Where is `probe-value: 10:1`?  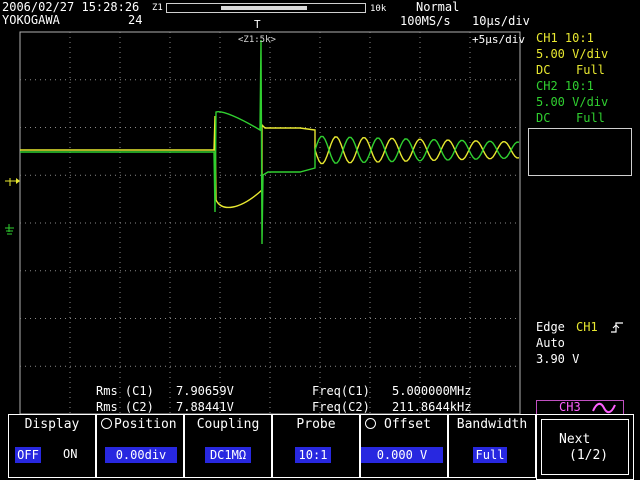
probe-value: 10:1 is located at coordinates (313, 455).